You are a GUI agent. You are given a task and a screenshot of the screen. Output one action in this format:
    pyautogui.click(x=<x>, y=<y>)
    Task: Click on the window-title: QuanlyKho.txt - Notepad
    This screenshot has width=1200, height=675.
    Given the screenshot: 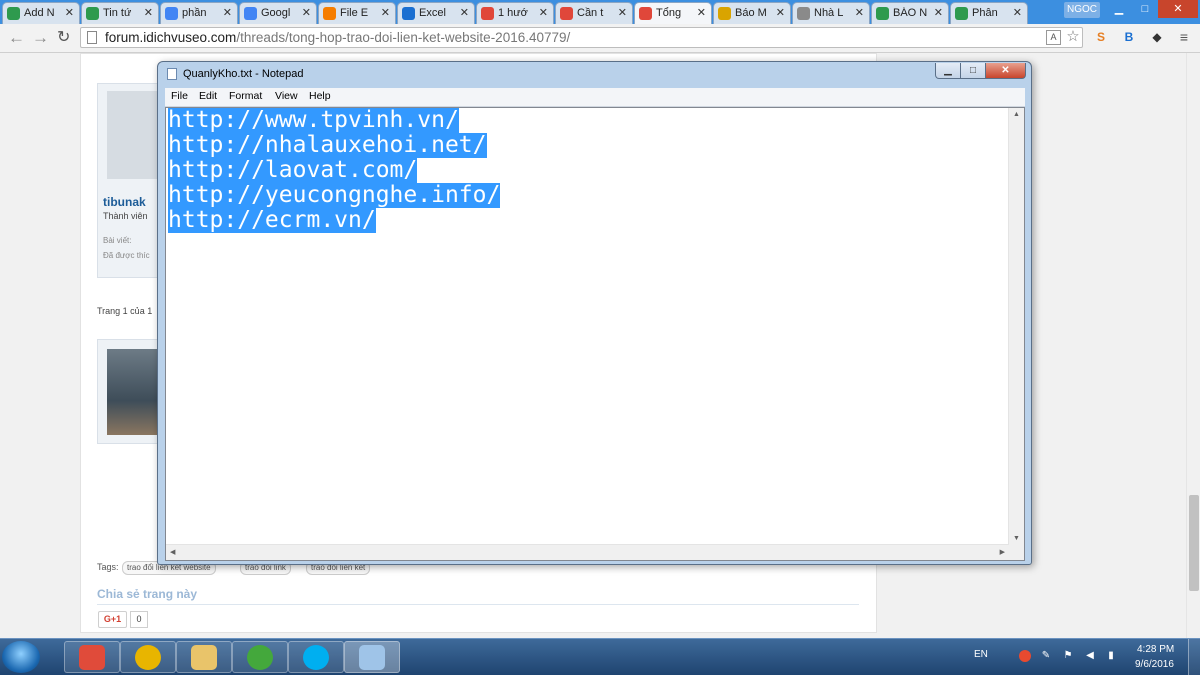 What is the action you would take?
    pyautogui.click(x=243, y=74)
    